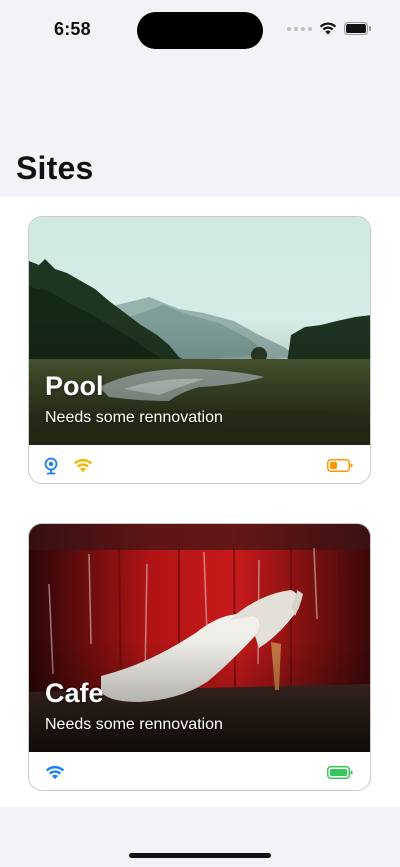  I want to click on status-bar: 6:58, so click(200, 28).